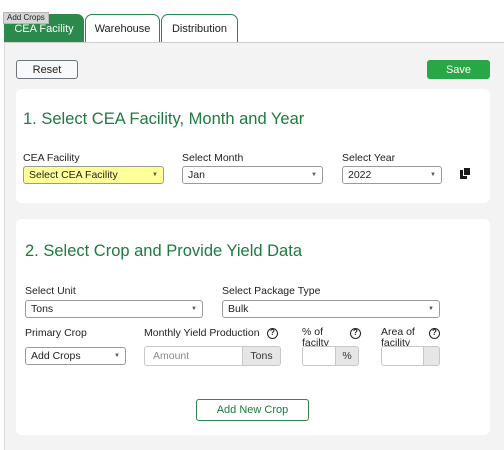  What do you see at coordinates (56, 356) in the screenshot?
I see `crop-select-value: Add Crops` at bounding box center [56, 356].